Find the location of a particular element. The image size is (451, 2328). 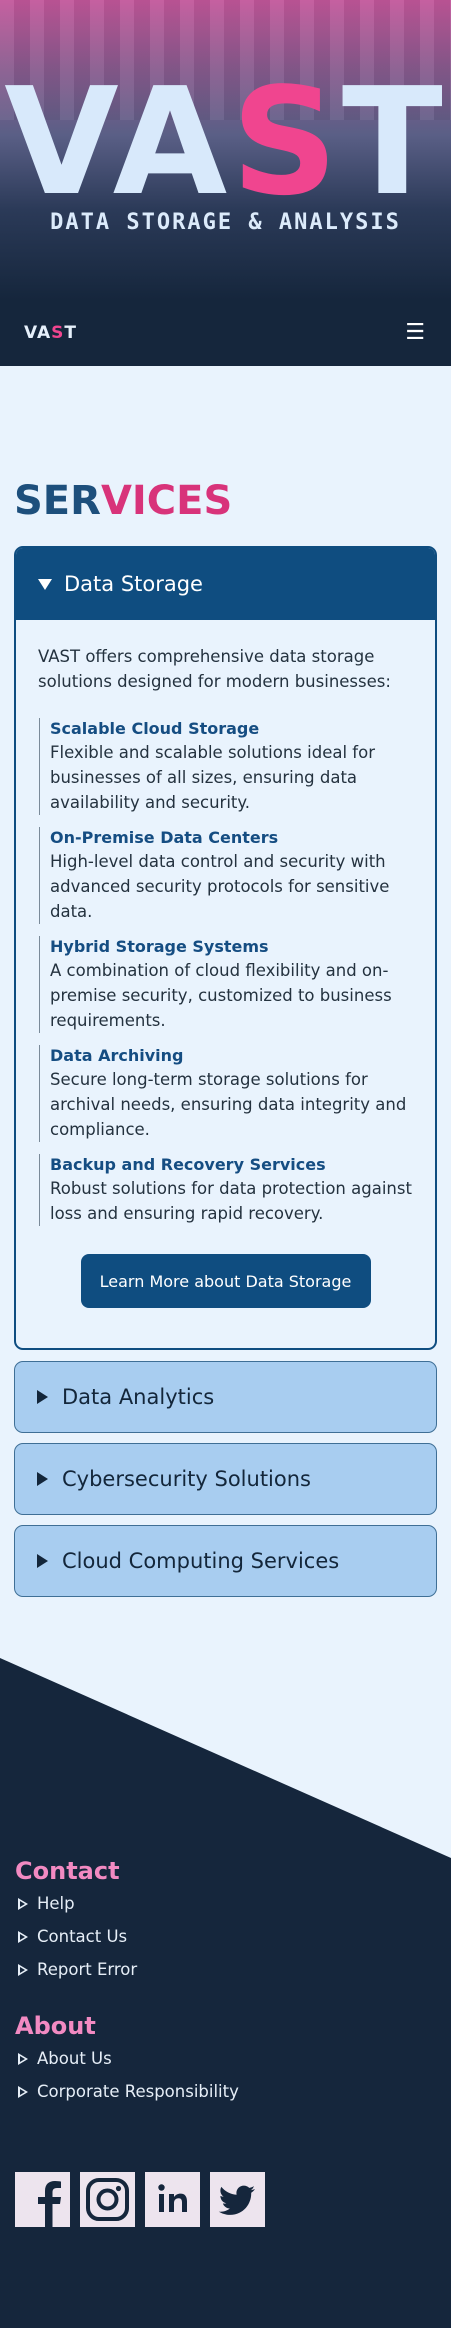

services-heading: SERVICES is located at coordinates (123, 501).